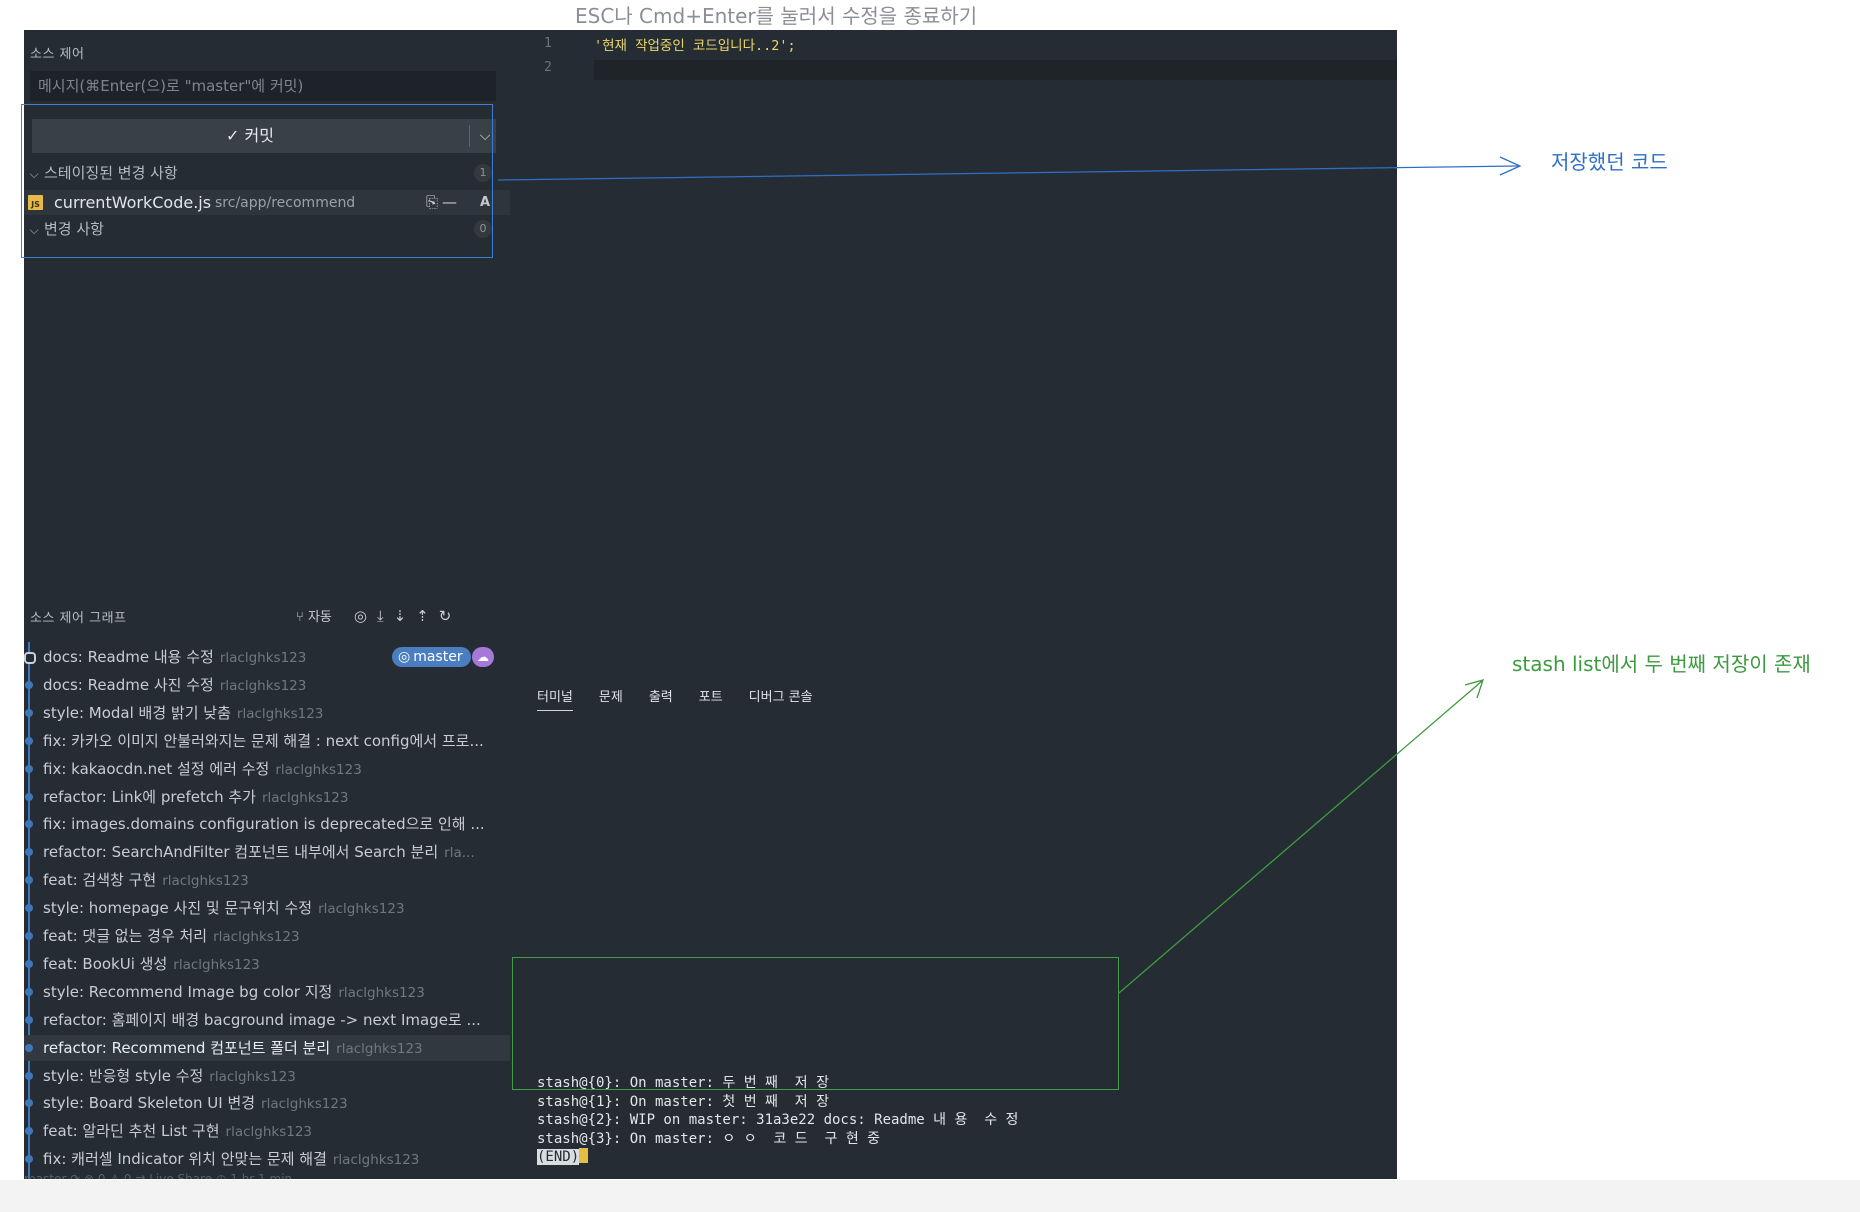  What do you see at coordinates (1301, 836) in the screenshot?
I see `green-arrow` at bounding box center [1301, 836].